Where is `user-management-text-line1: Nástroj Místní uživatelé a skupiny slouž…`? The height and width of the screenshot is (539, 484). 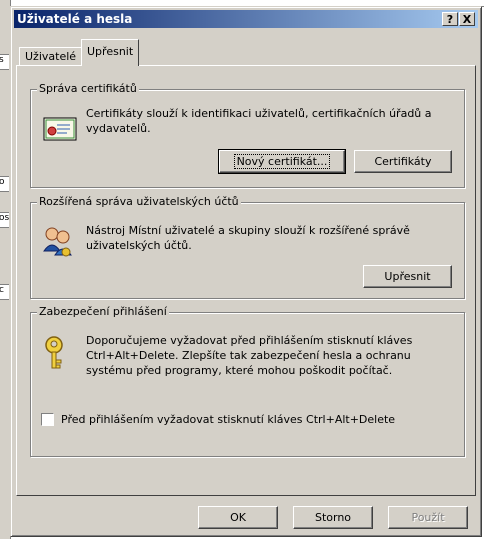 user-management-text-line1: Nástroj Místní uživatelé a skupiny slouž… is located at coordinates (248, 230).